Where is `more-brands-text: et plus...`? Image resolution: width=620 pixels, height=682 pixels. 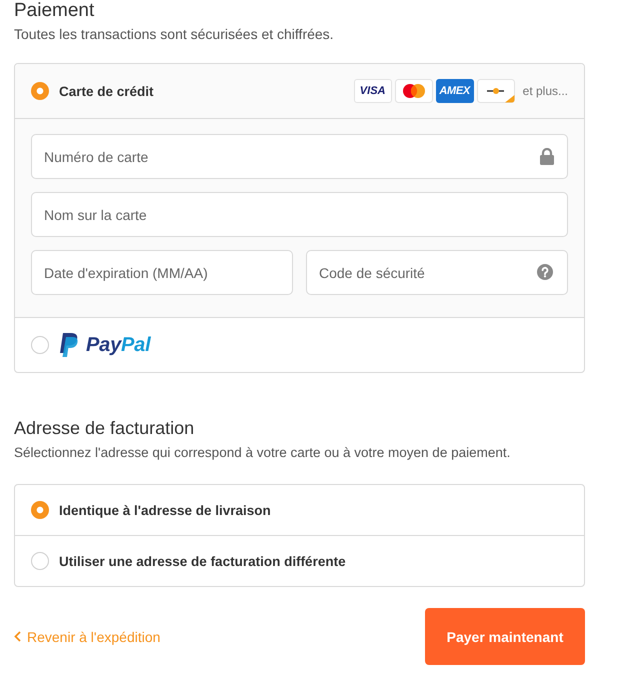 more-brands-text: et plus... is located at coordinates (545, 91).